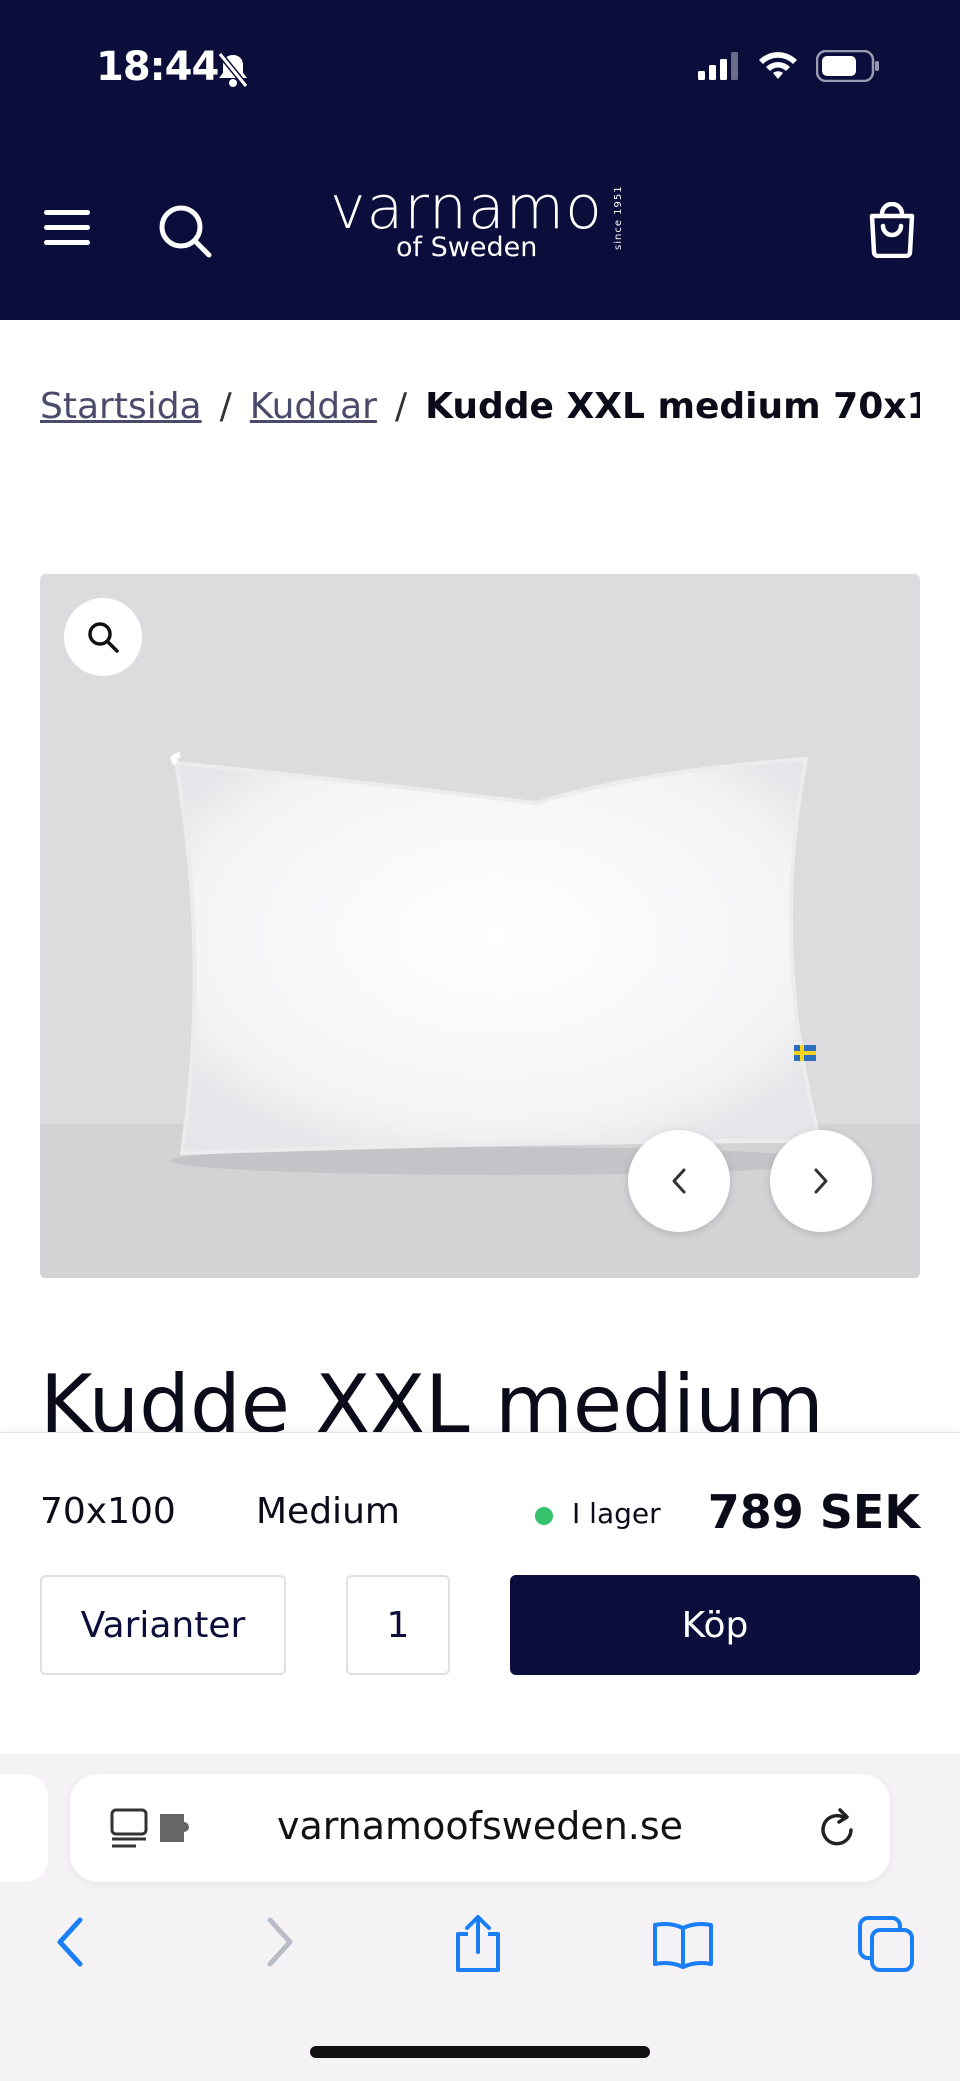 The image size is (960, 2081). I want to click on search-button, so click(185, 233).